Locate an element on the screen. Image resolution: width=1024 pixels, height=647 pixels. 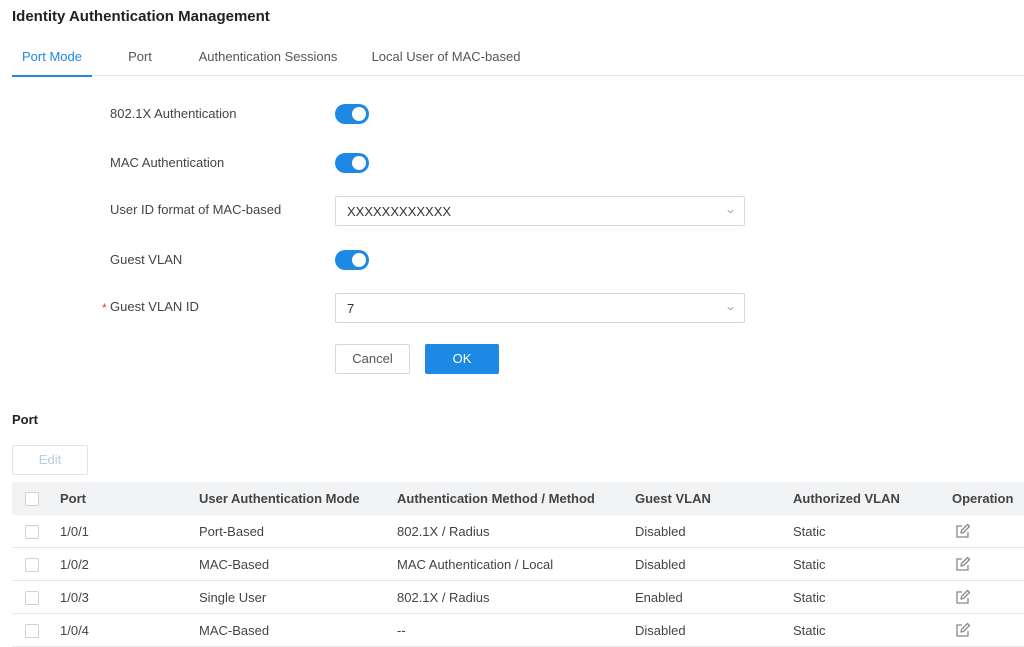
port-section-title: Port is located at coordinates (25, 419).